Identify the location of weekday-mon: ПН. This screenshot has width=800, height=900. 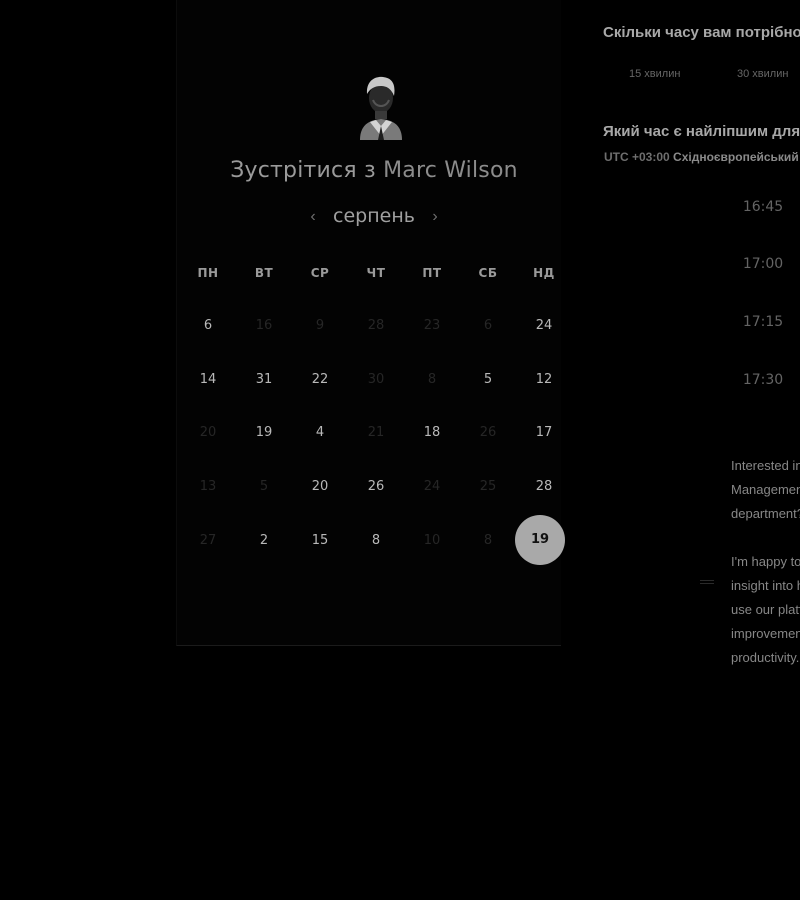
(208, 273).